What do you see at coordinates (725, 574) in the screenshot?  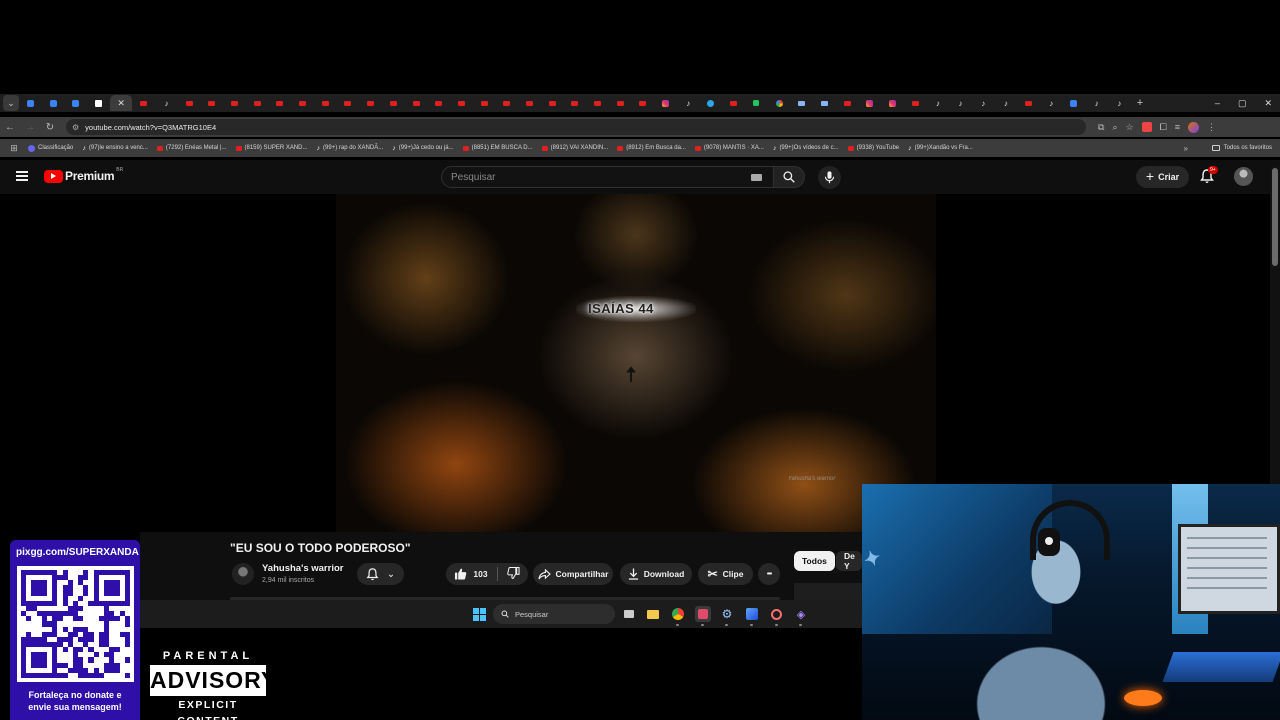 I see `clip-button: ✂ Clipe` at bounding box center [725, 574].